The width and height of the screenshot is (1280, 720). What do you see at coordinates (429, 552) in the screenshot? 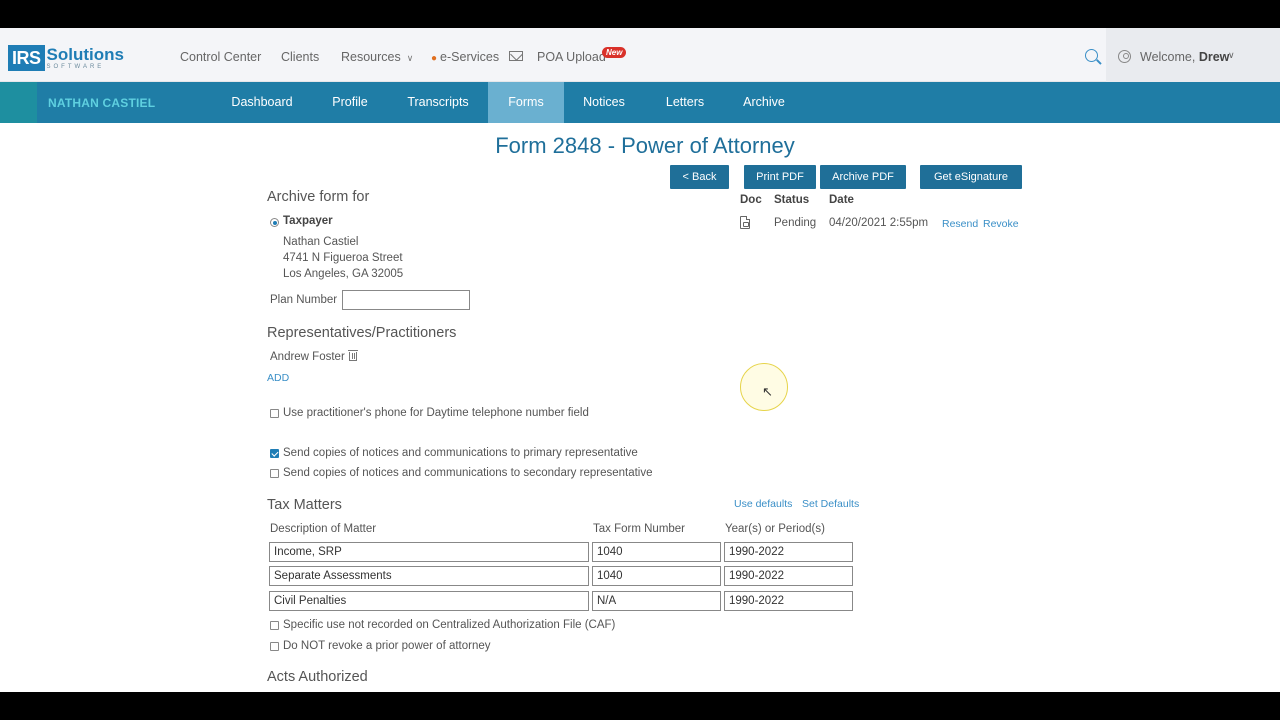
I see `matter-description-input: Income, SRP` at bounding box center [429, 552].